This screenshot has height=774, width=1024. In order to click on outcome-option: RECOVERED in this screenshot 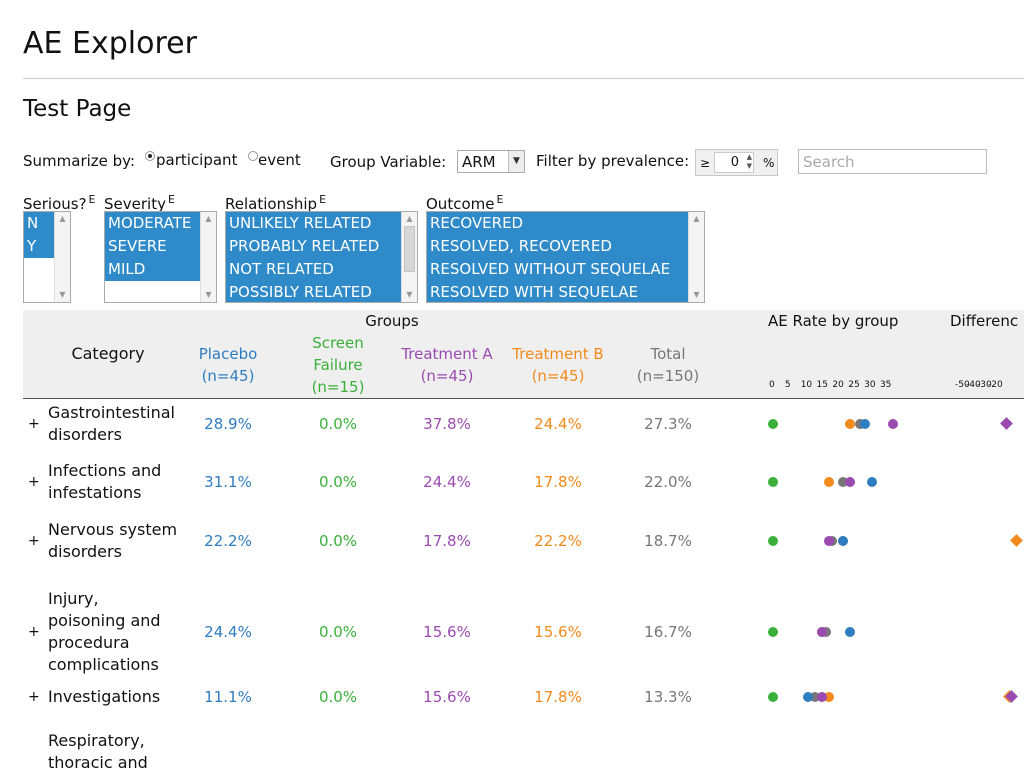, I will do `click(558, 223)`.